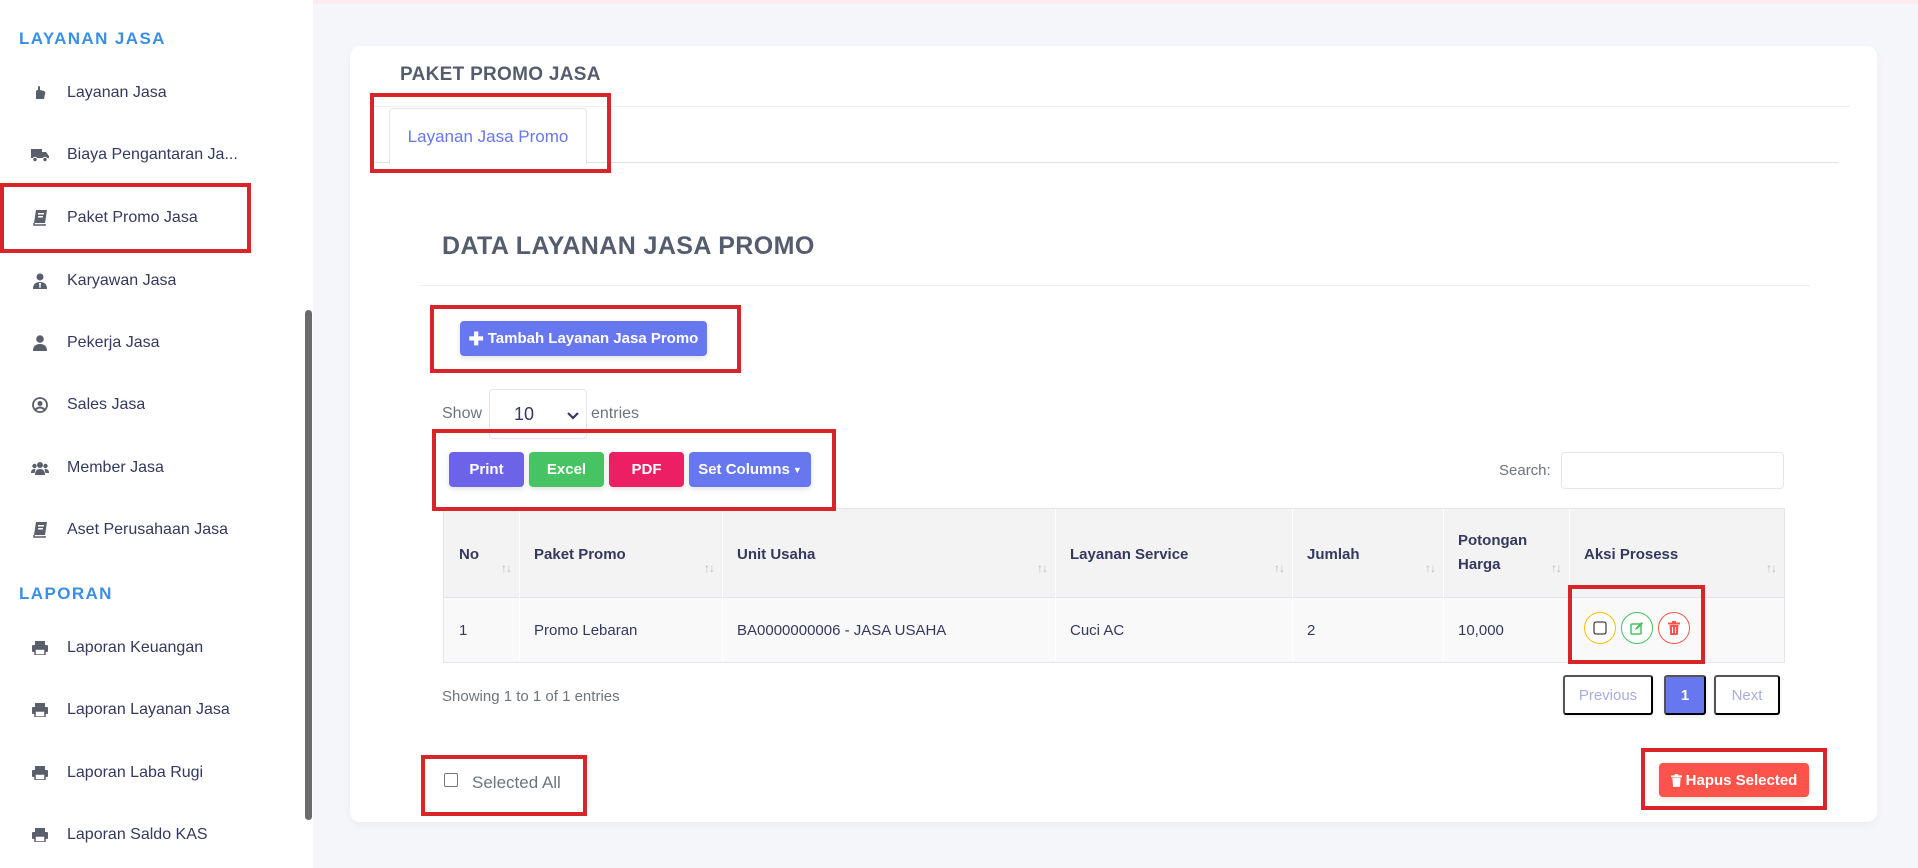 The height and width of the screenshot is (868, 1918). I want to click on sidebar-item-laporan-layanan-jasa: Laporan Layanan Jasa, so click(150, 710).